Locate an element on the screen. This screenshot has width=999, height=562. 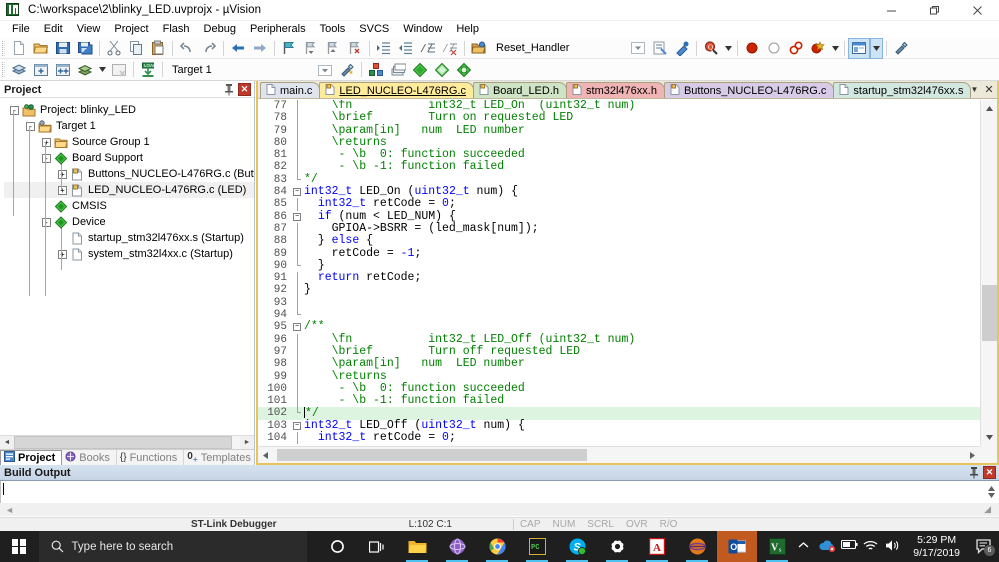
close-button is located at coordinates (977, 10).